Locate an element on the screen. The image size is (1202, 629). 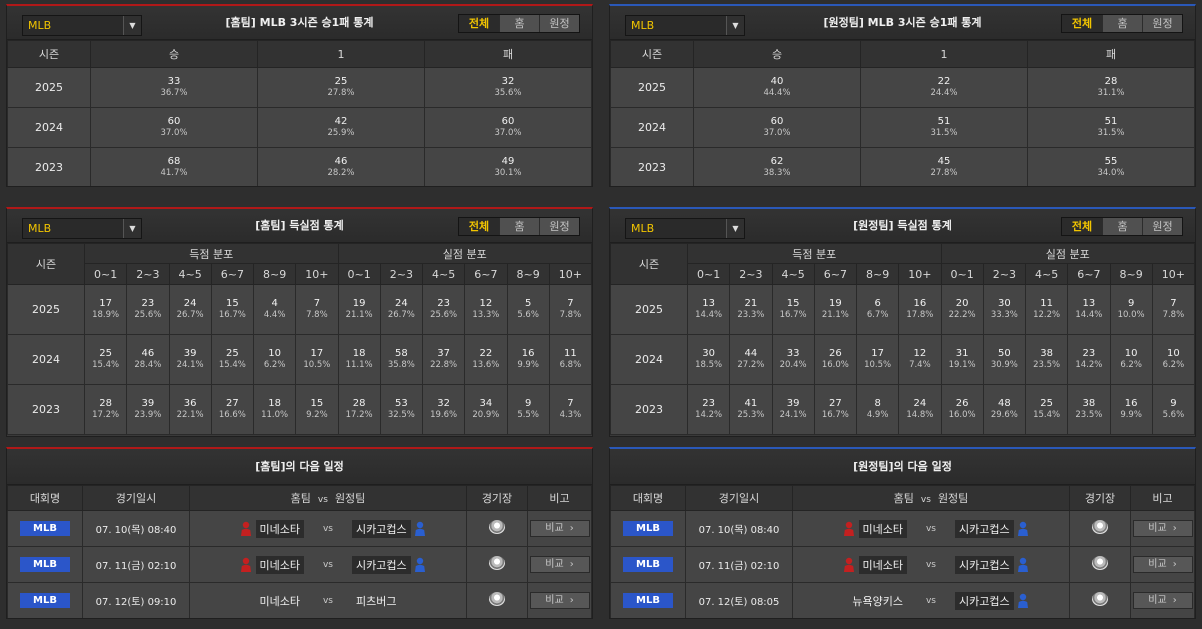
league-header: 대회명 is located at coordinates (648, 498).